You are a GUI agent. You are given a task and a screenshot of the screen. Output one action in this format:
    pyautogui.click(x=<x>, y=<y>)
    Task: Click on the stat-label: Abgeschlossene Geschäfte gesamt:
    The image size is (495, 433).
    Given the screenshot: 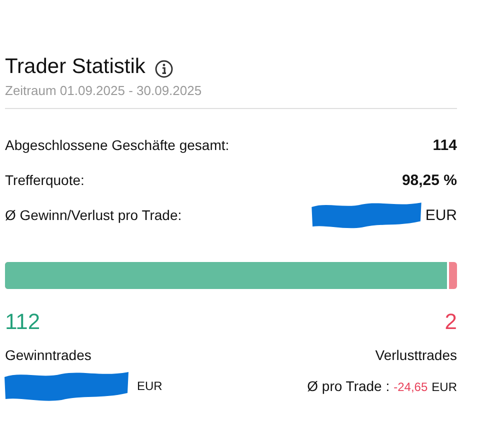 What is the action you would take?
    pyautogui.click(x=117, y=145)
    